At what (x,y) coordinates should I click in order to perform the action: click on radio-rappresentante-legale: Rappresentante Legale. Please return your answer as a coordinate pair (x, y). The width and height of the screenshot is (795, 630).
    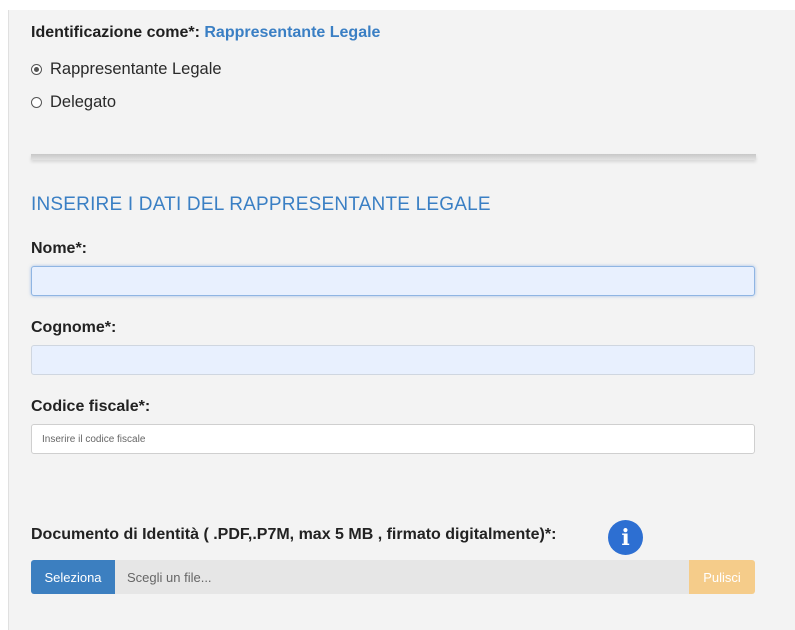
    Looking at the image, I should click on (126, 69).